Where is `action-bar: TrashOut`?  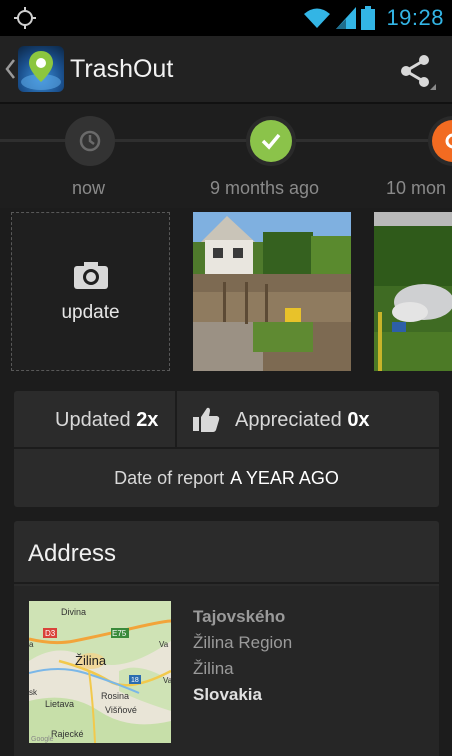
action-bar: TrashOut is located at coordinates (226, 70).